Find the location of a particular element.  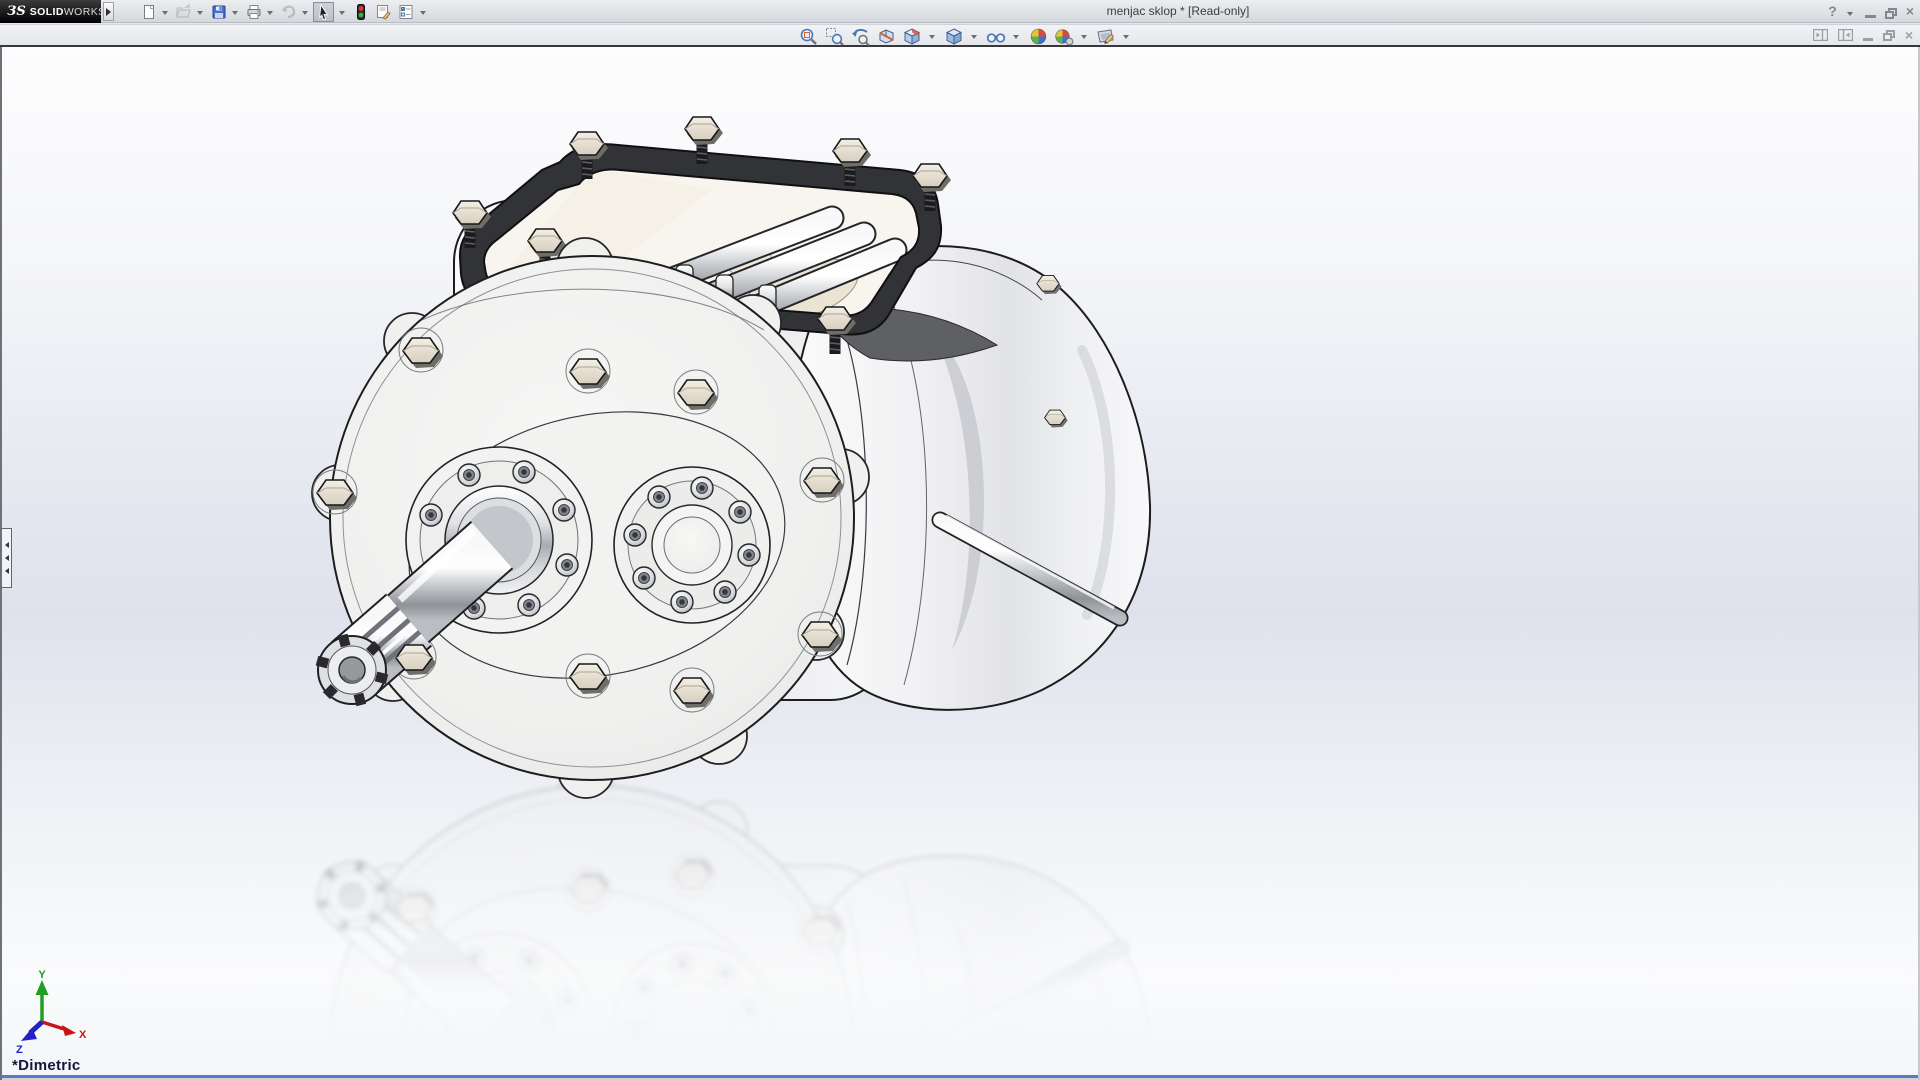

document-close-button: × is located at coordinates (1909, 35).